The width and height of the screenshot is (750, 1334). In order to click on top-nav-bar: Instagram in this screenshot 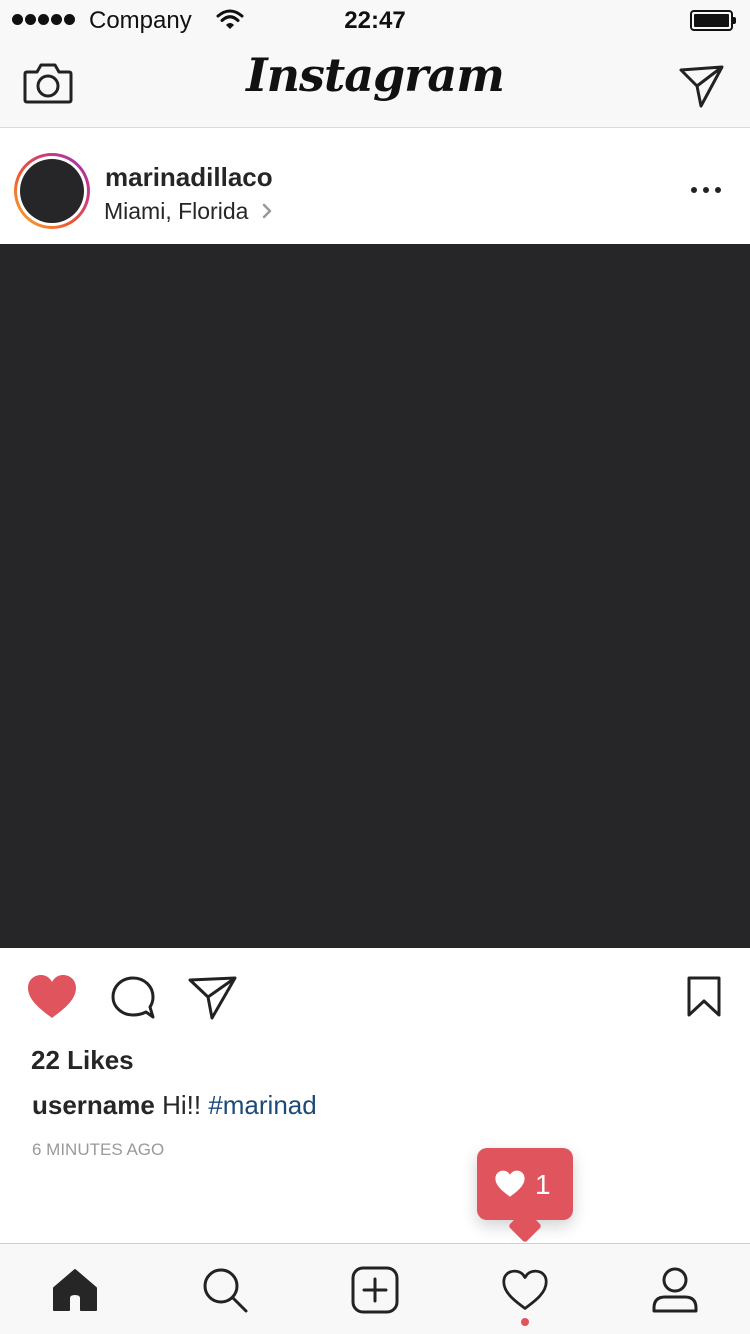, I will do `click(375, 84)`.